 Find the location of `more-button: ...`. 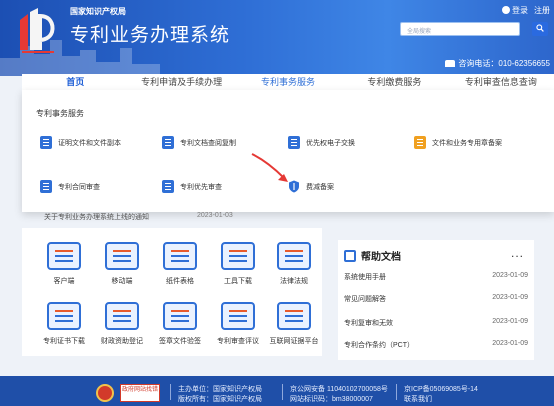

more-button: ... is located at coordinates (517, 253).